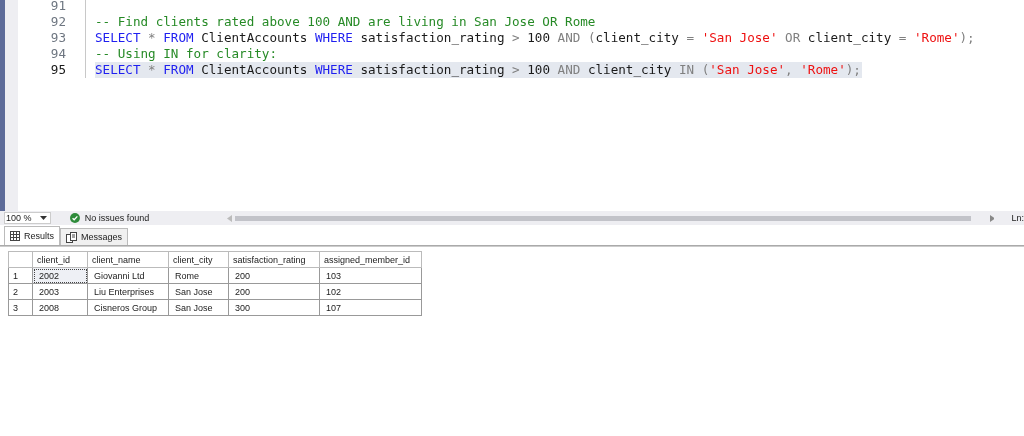 This screenshot has width=1024, height=436. I want to click on table-cell: Cisneros Group, so click(128, 307).